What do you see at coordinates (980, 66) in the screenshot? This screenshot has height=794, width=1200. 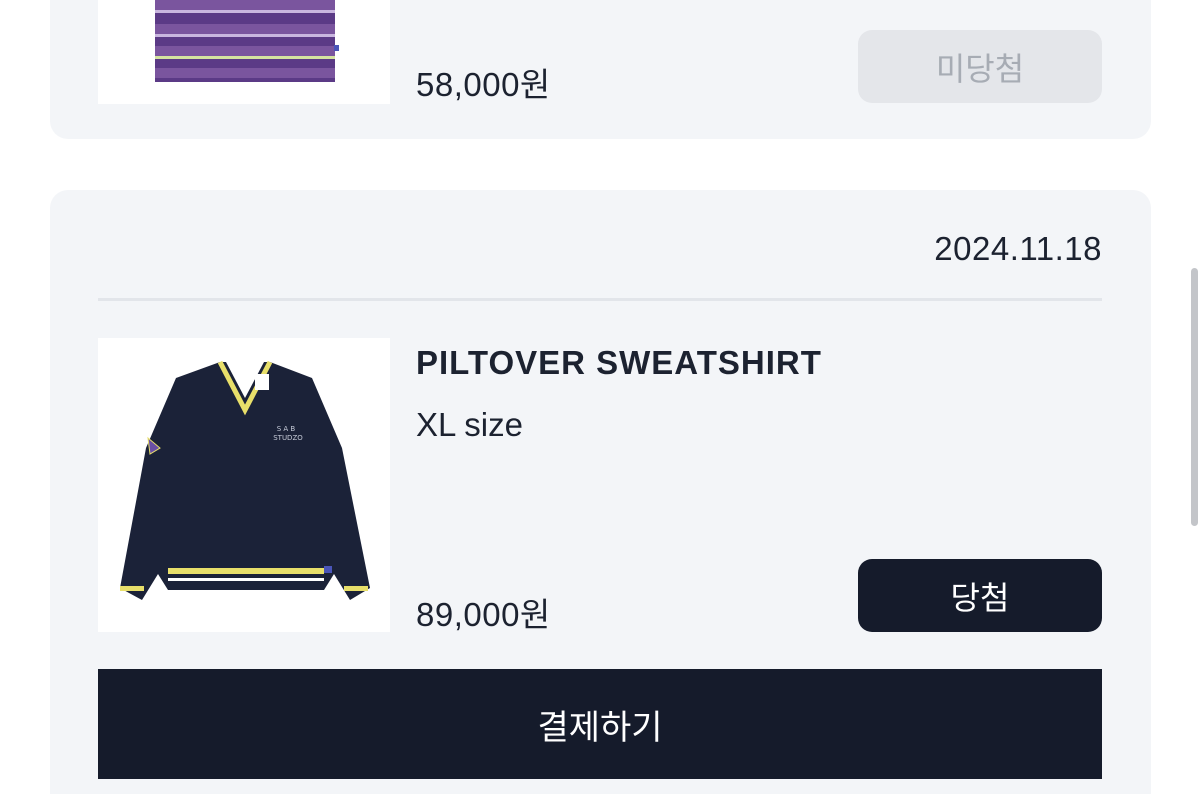 I see `status-button-not-won: 미당첨` at bounding box center [980, 66].